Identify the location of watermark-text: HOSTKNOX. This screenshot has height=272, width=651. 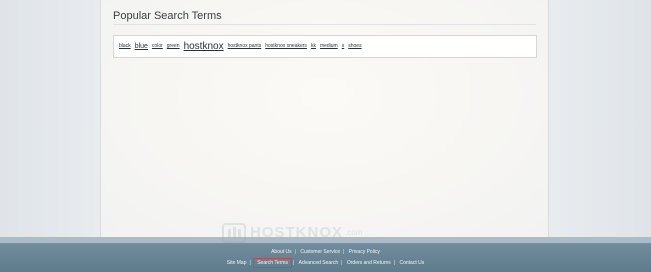
(297, 232).